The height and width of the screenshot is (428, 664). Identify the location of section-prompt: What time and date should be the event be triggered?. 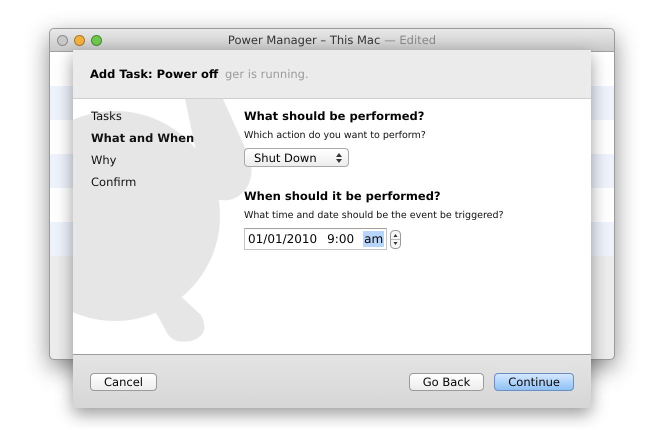
(374, 215).